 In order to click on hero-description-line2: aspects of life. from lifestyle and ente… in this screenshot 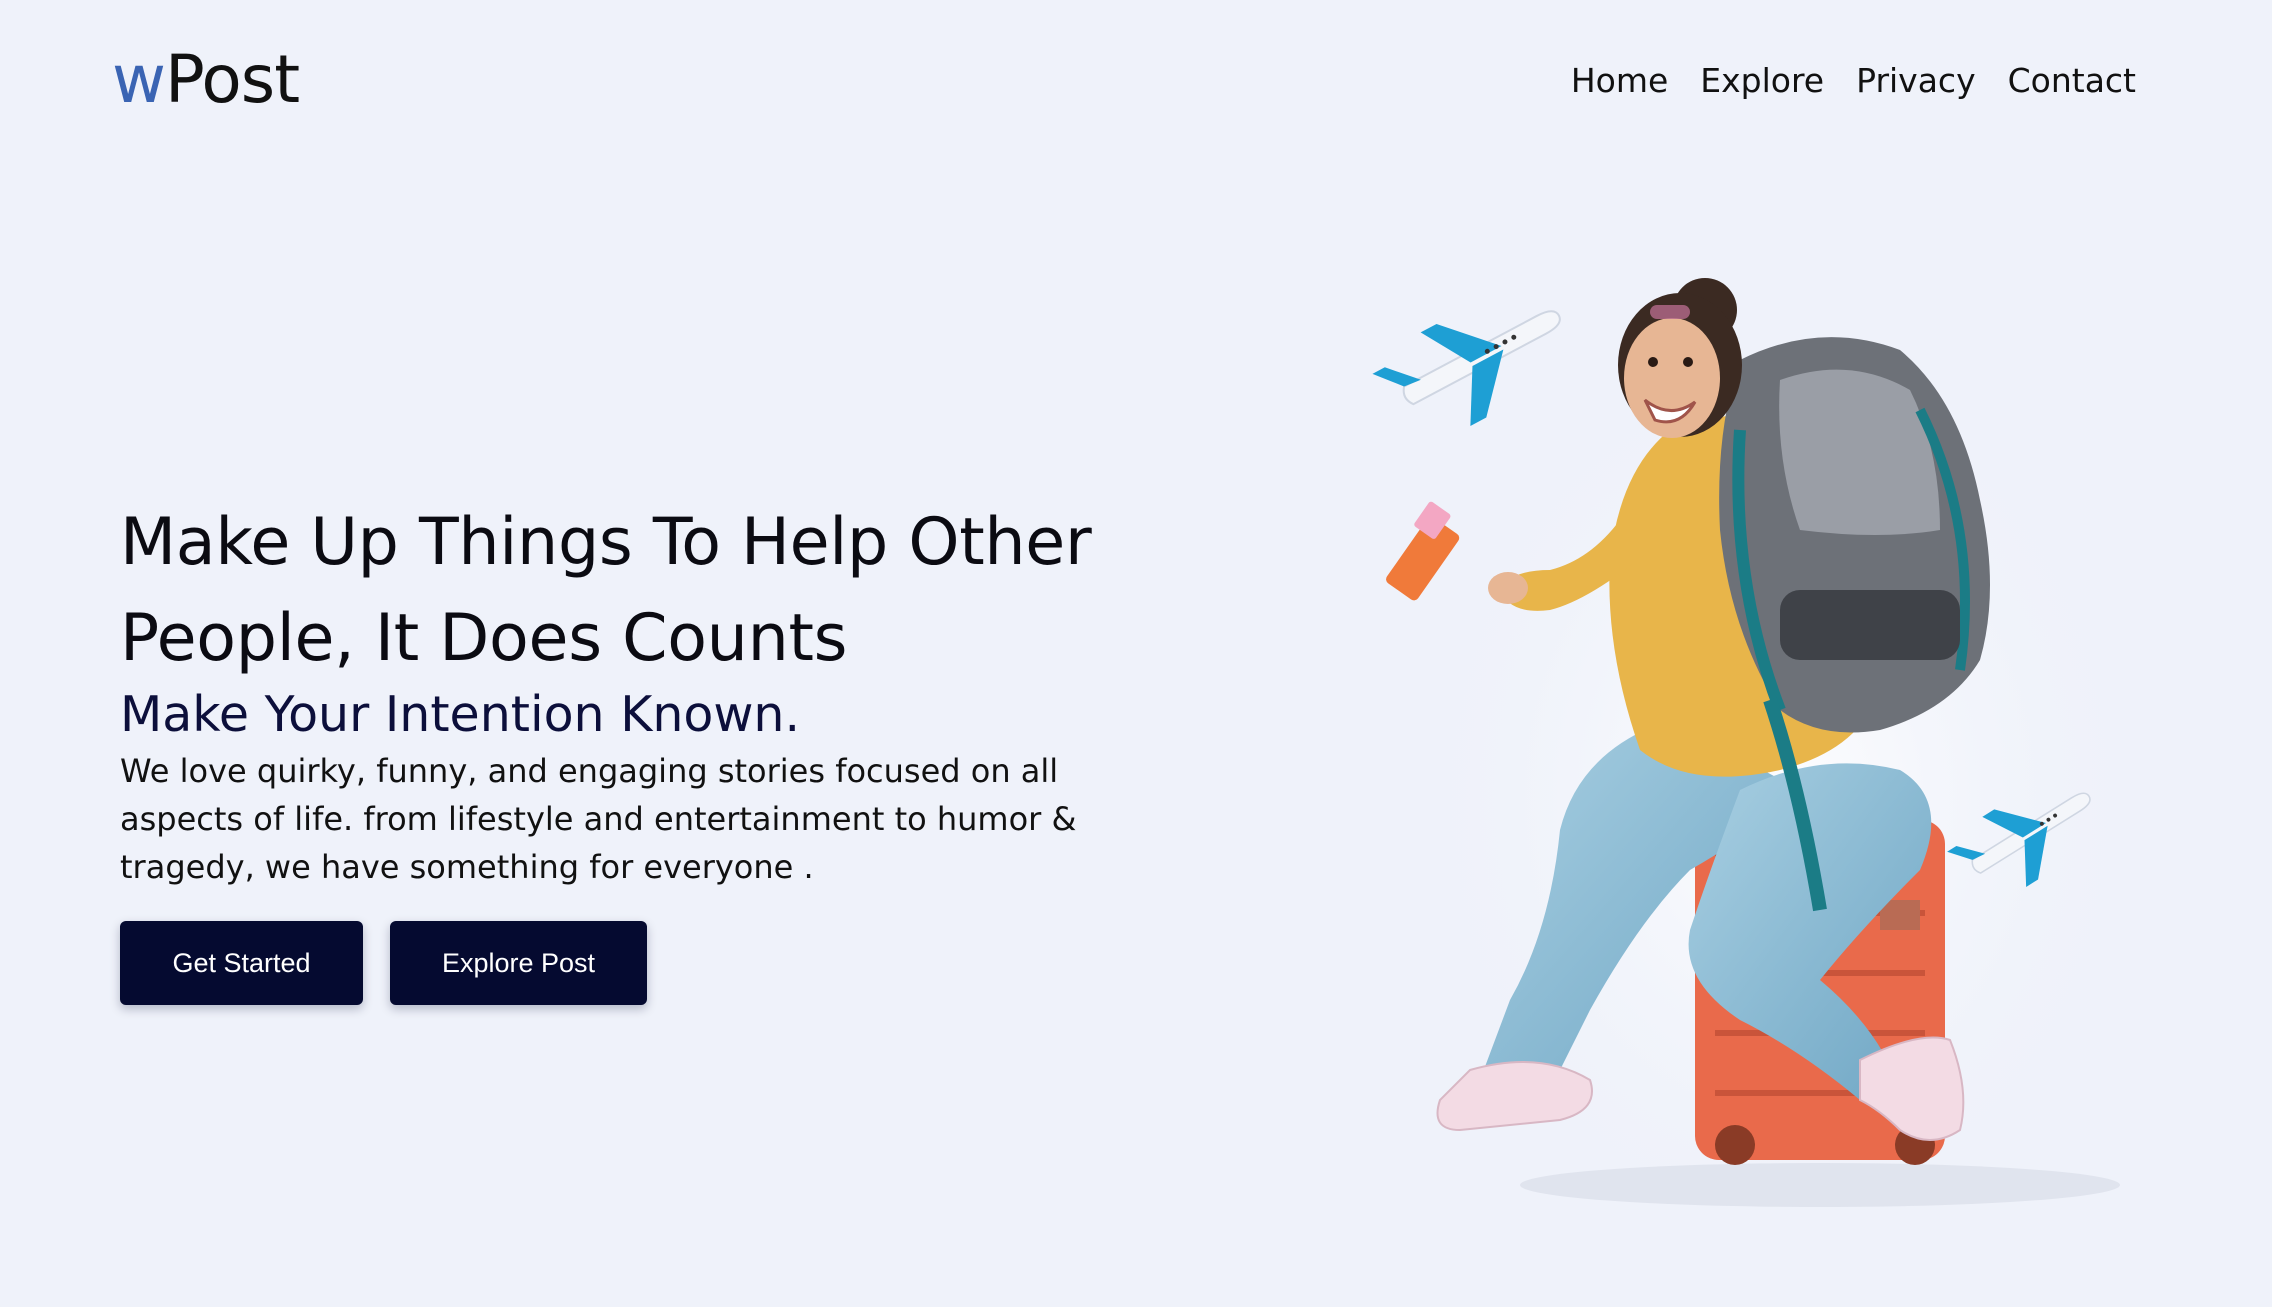, I will do `click(598, 819)`.